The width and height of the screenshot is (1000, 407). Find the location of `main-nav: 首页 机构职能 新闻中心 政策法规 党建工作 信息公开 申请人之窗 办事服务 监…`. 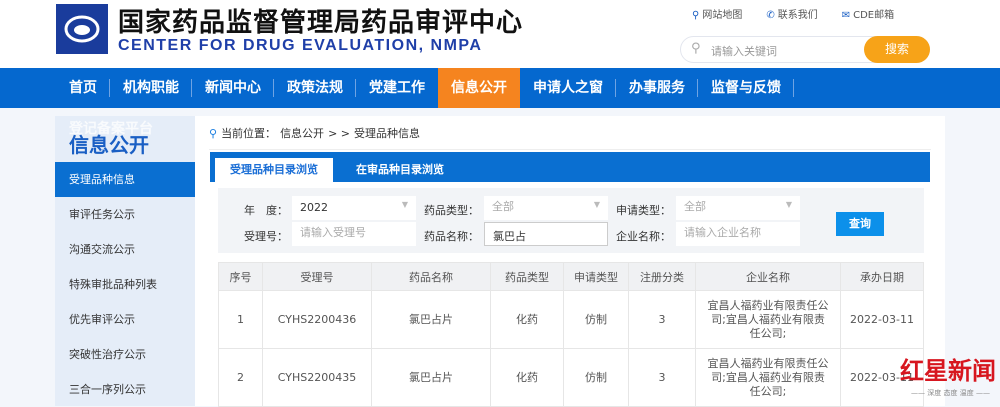

main-nav: 首页 机构职能 新闻中心 政策法规 党建工作 信息公开 申请人之窗 办事服务 监… is located at coordinates (500, 88).